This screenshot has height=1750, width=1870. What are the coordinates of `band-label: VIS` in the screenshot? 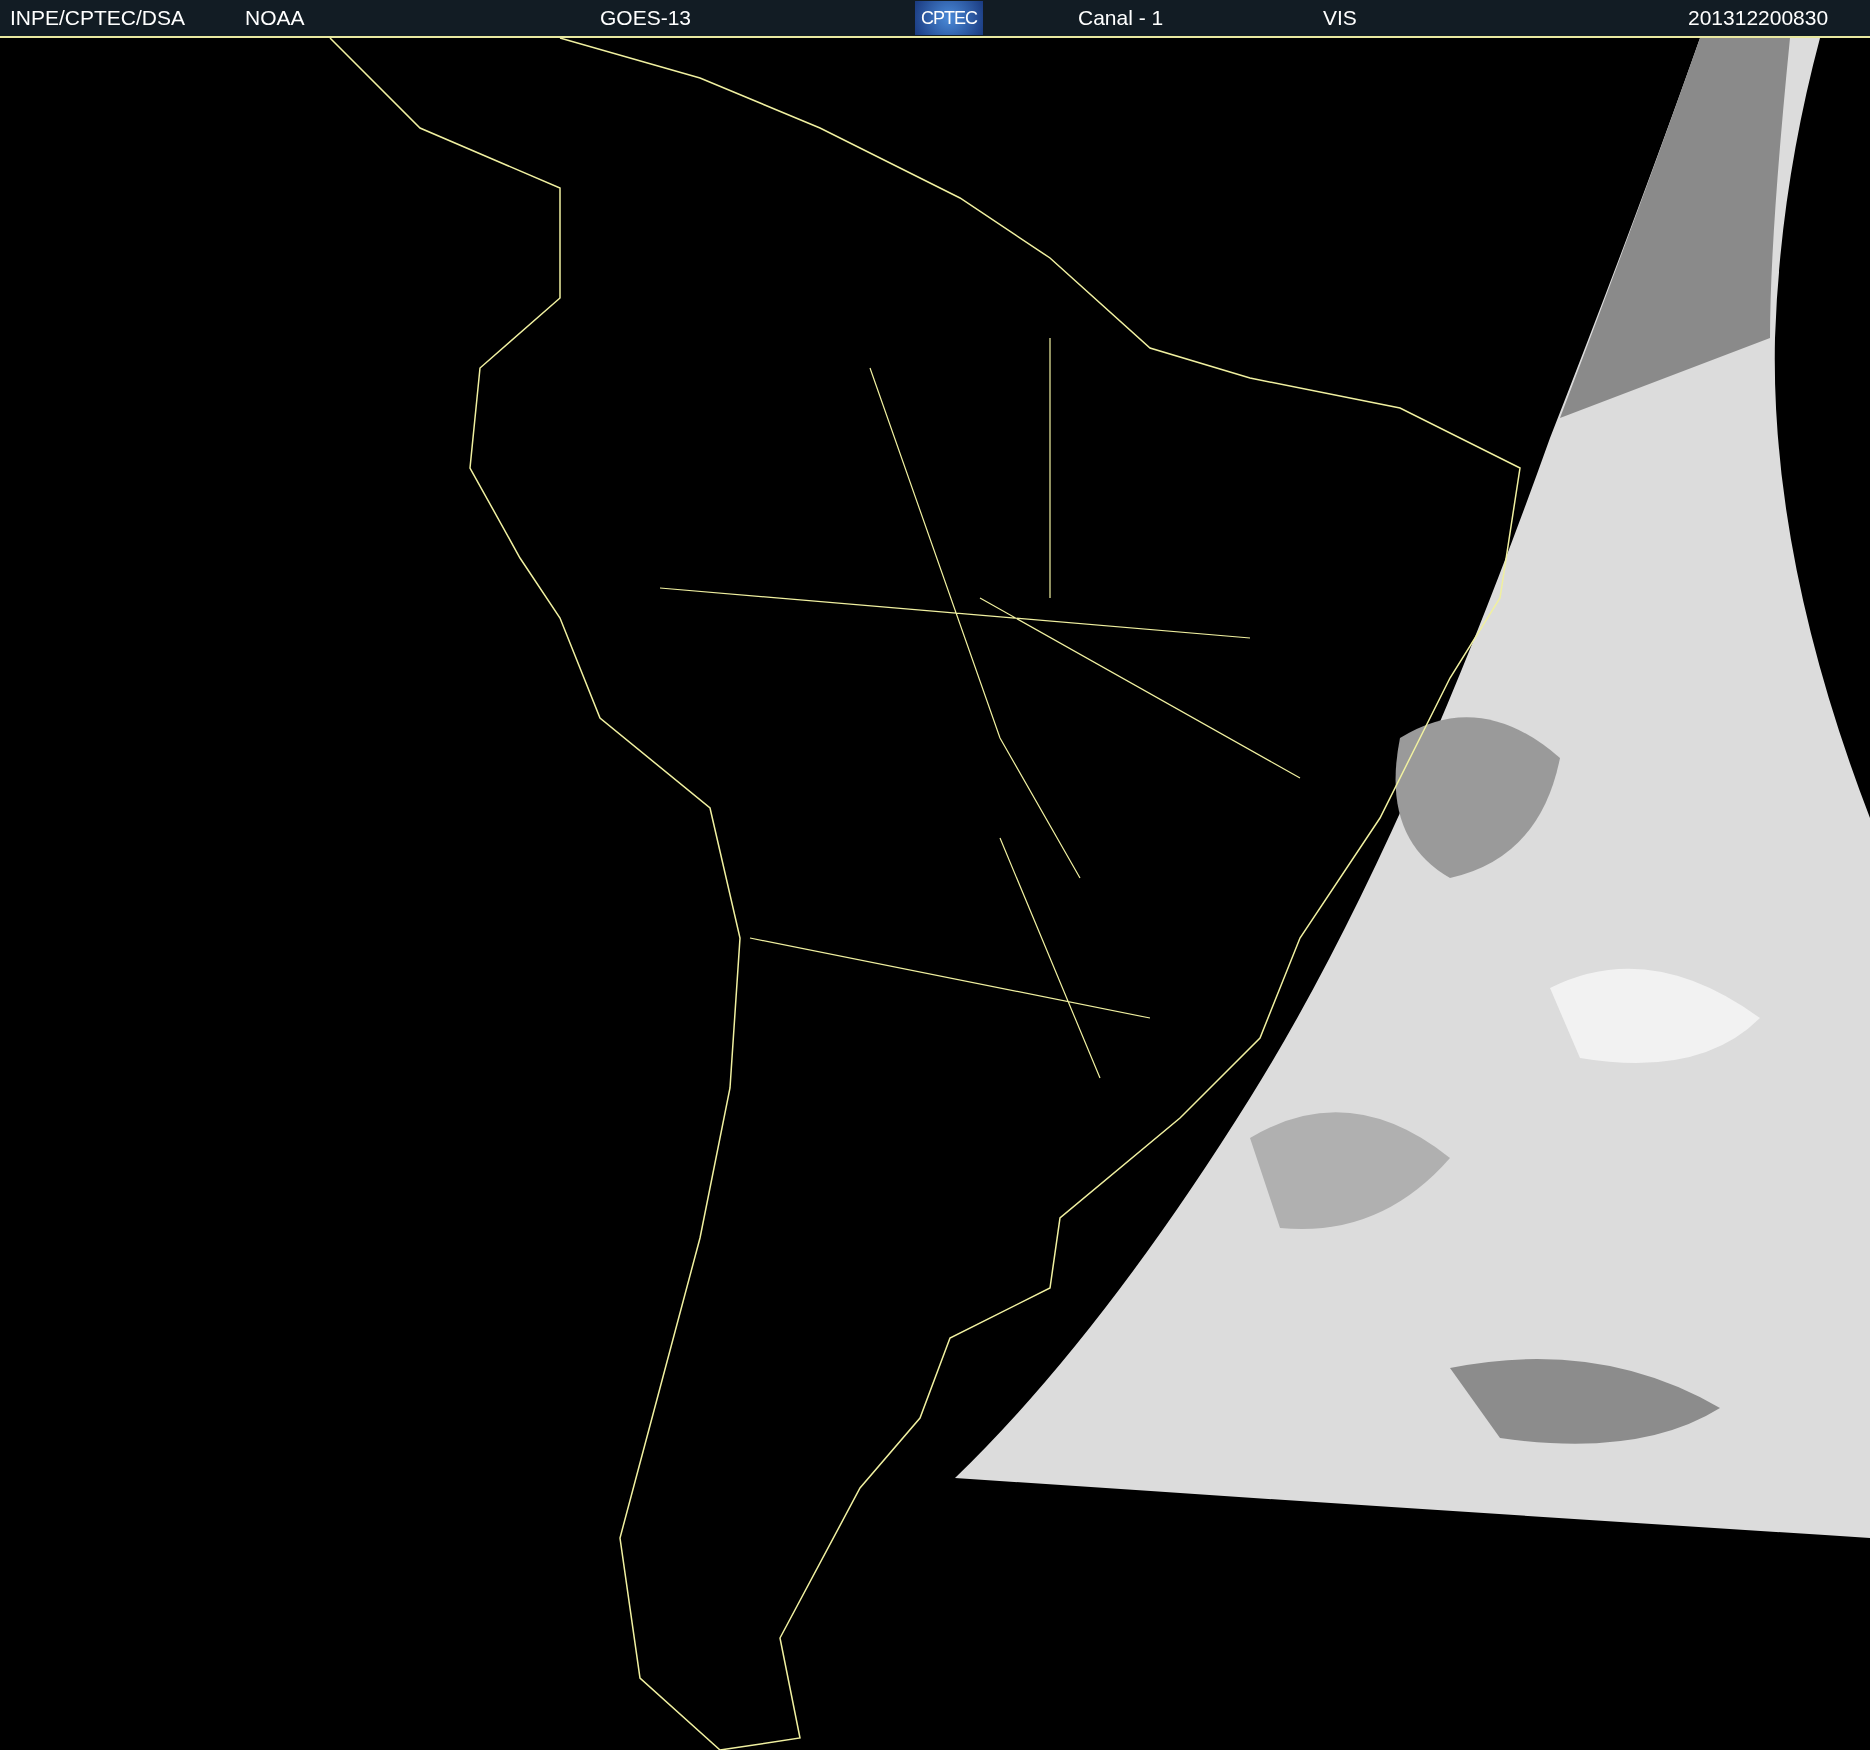 It's located at (1340, 18).